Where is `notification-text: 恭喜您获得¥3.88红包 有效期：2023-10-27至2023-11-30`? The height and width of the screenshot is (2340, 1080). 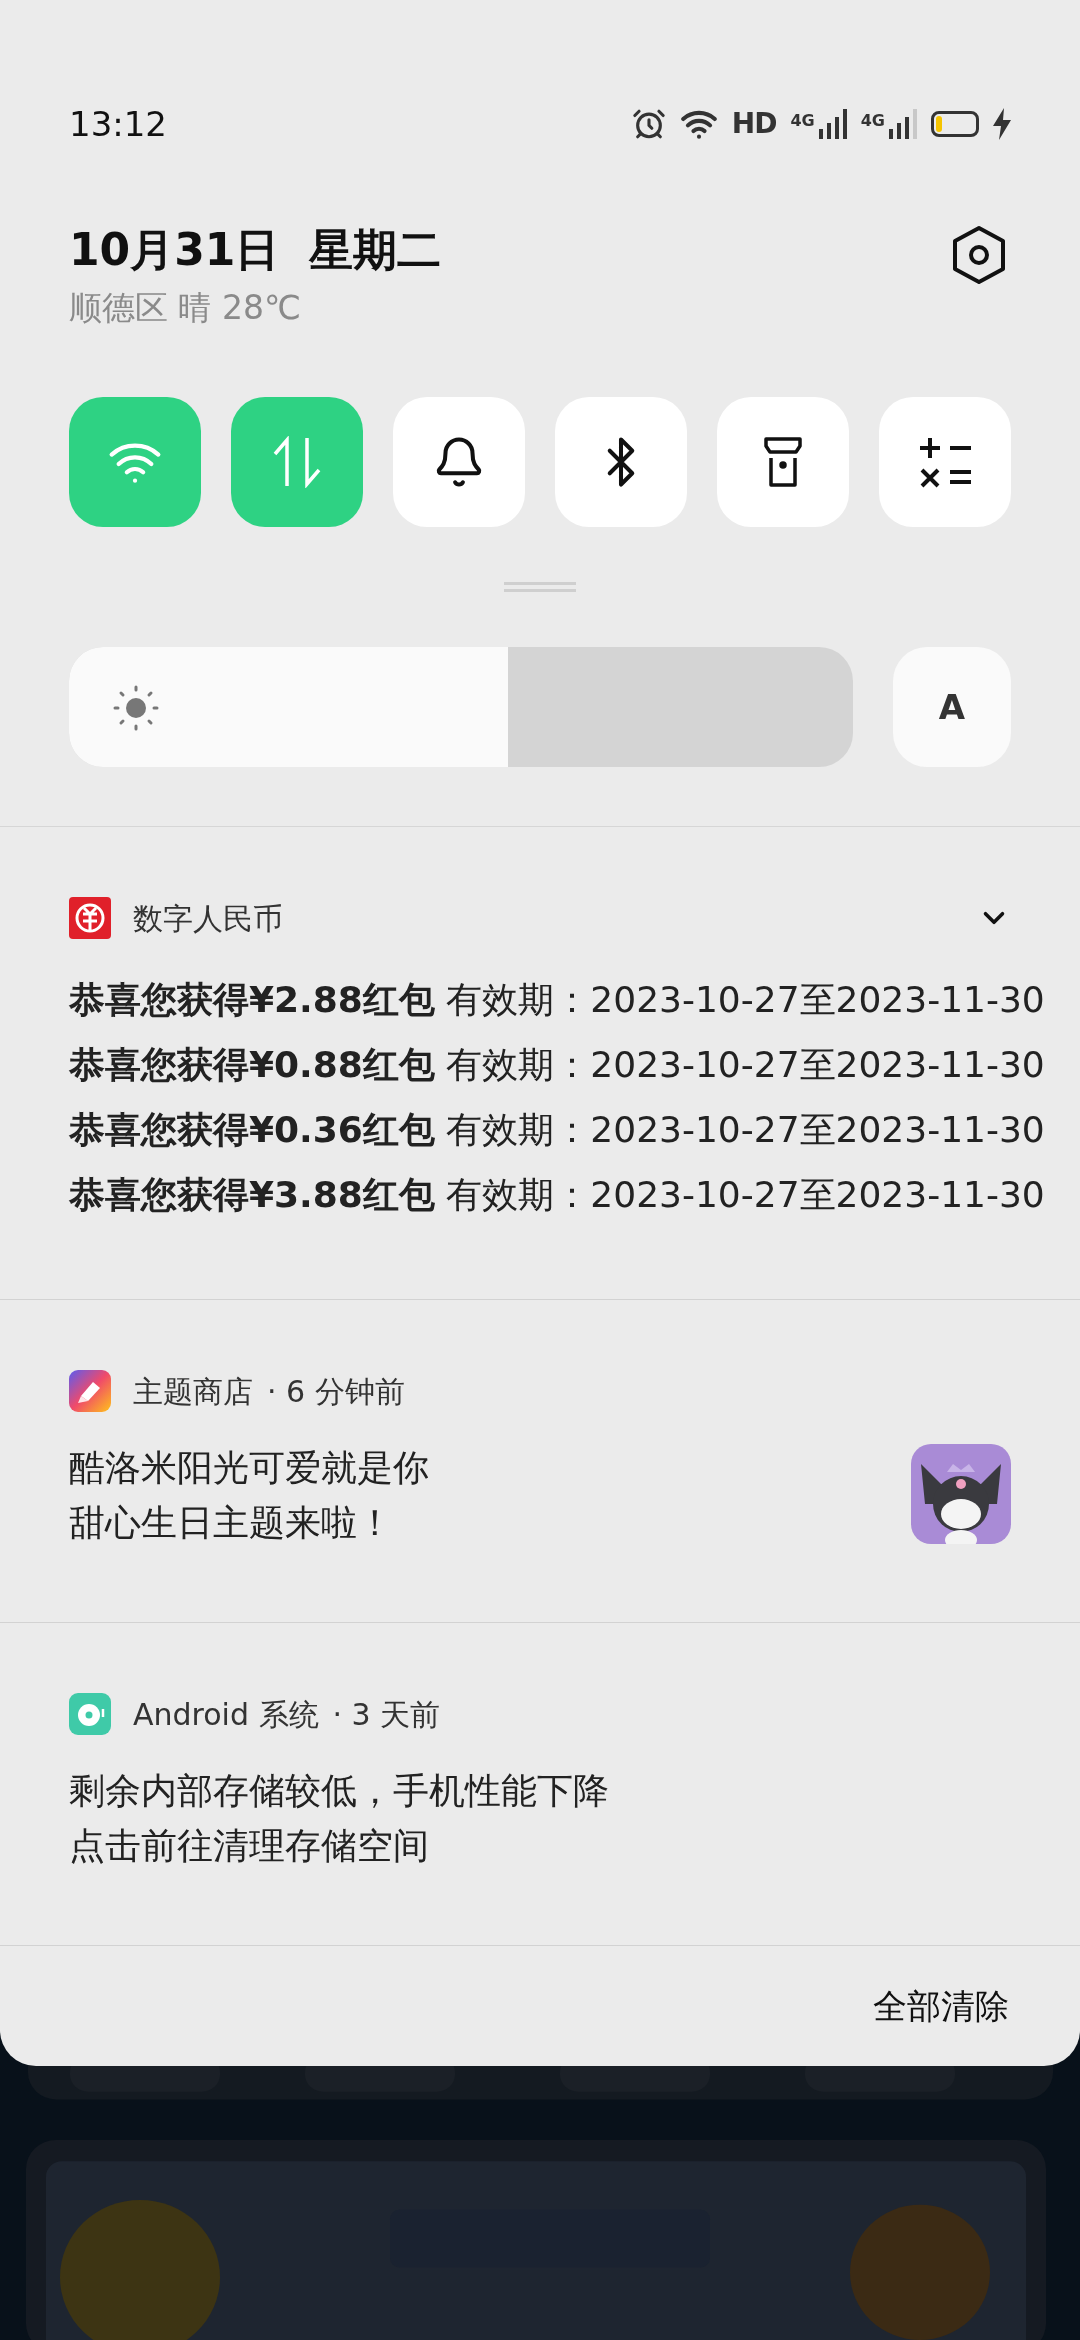
notification-text: 恭喜您获得¥3.88红包 有效期：2023-10-27至2023-11-30 is located at coordinates (557, 1195).